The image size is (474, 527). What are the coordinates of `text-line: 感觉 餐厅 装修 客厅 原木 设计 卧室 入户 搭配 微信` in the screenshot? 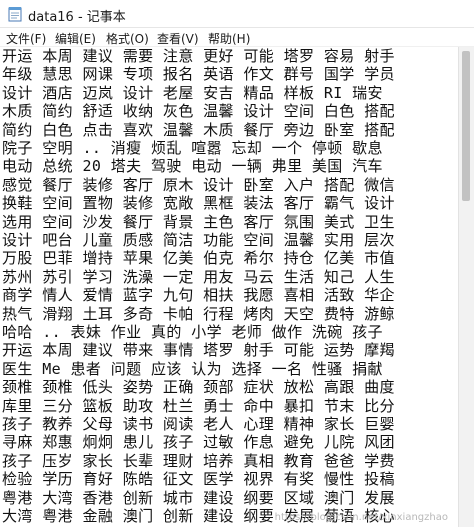 It's located at (198, 184).